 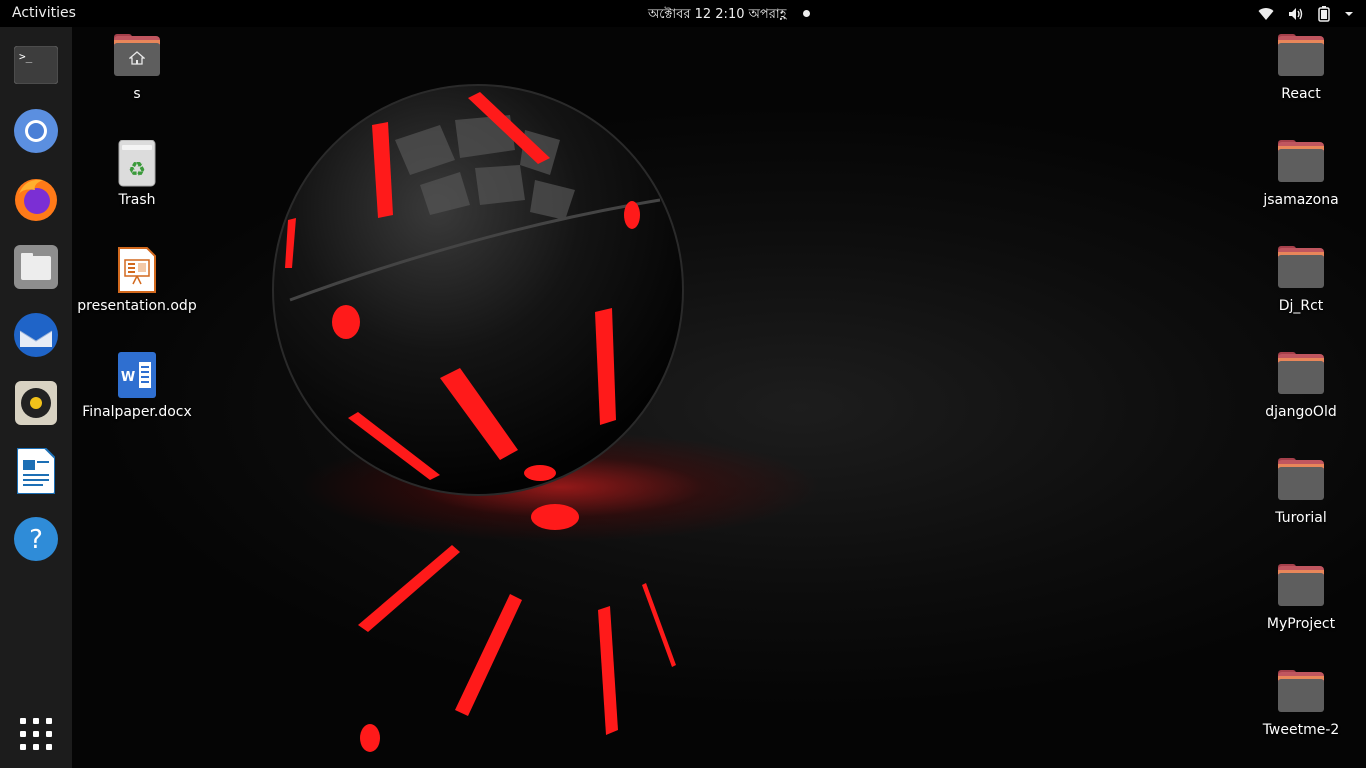 I want to click on terminal-icon: >_, so click(x=36, y=65).